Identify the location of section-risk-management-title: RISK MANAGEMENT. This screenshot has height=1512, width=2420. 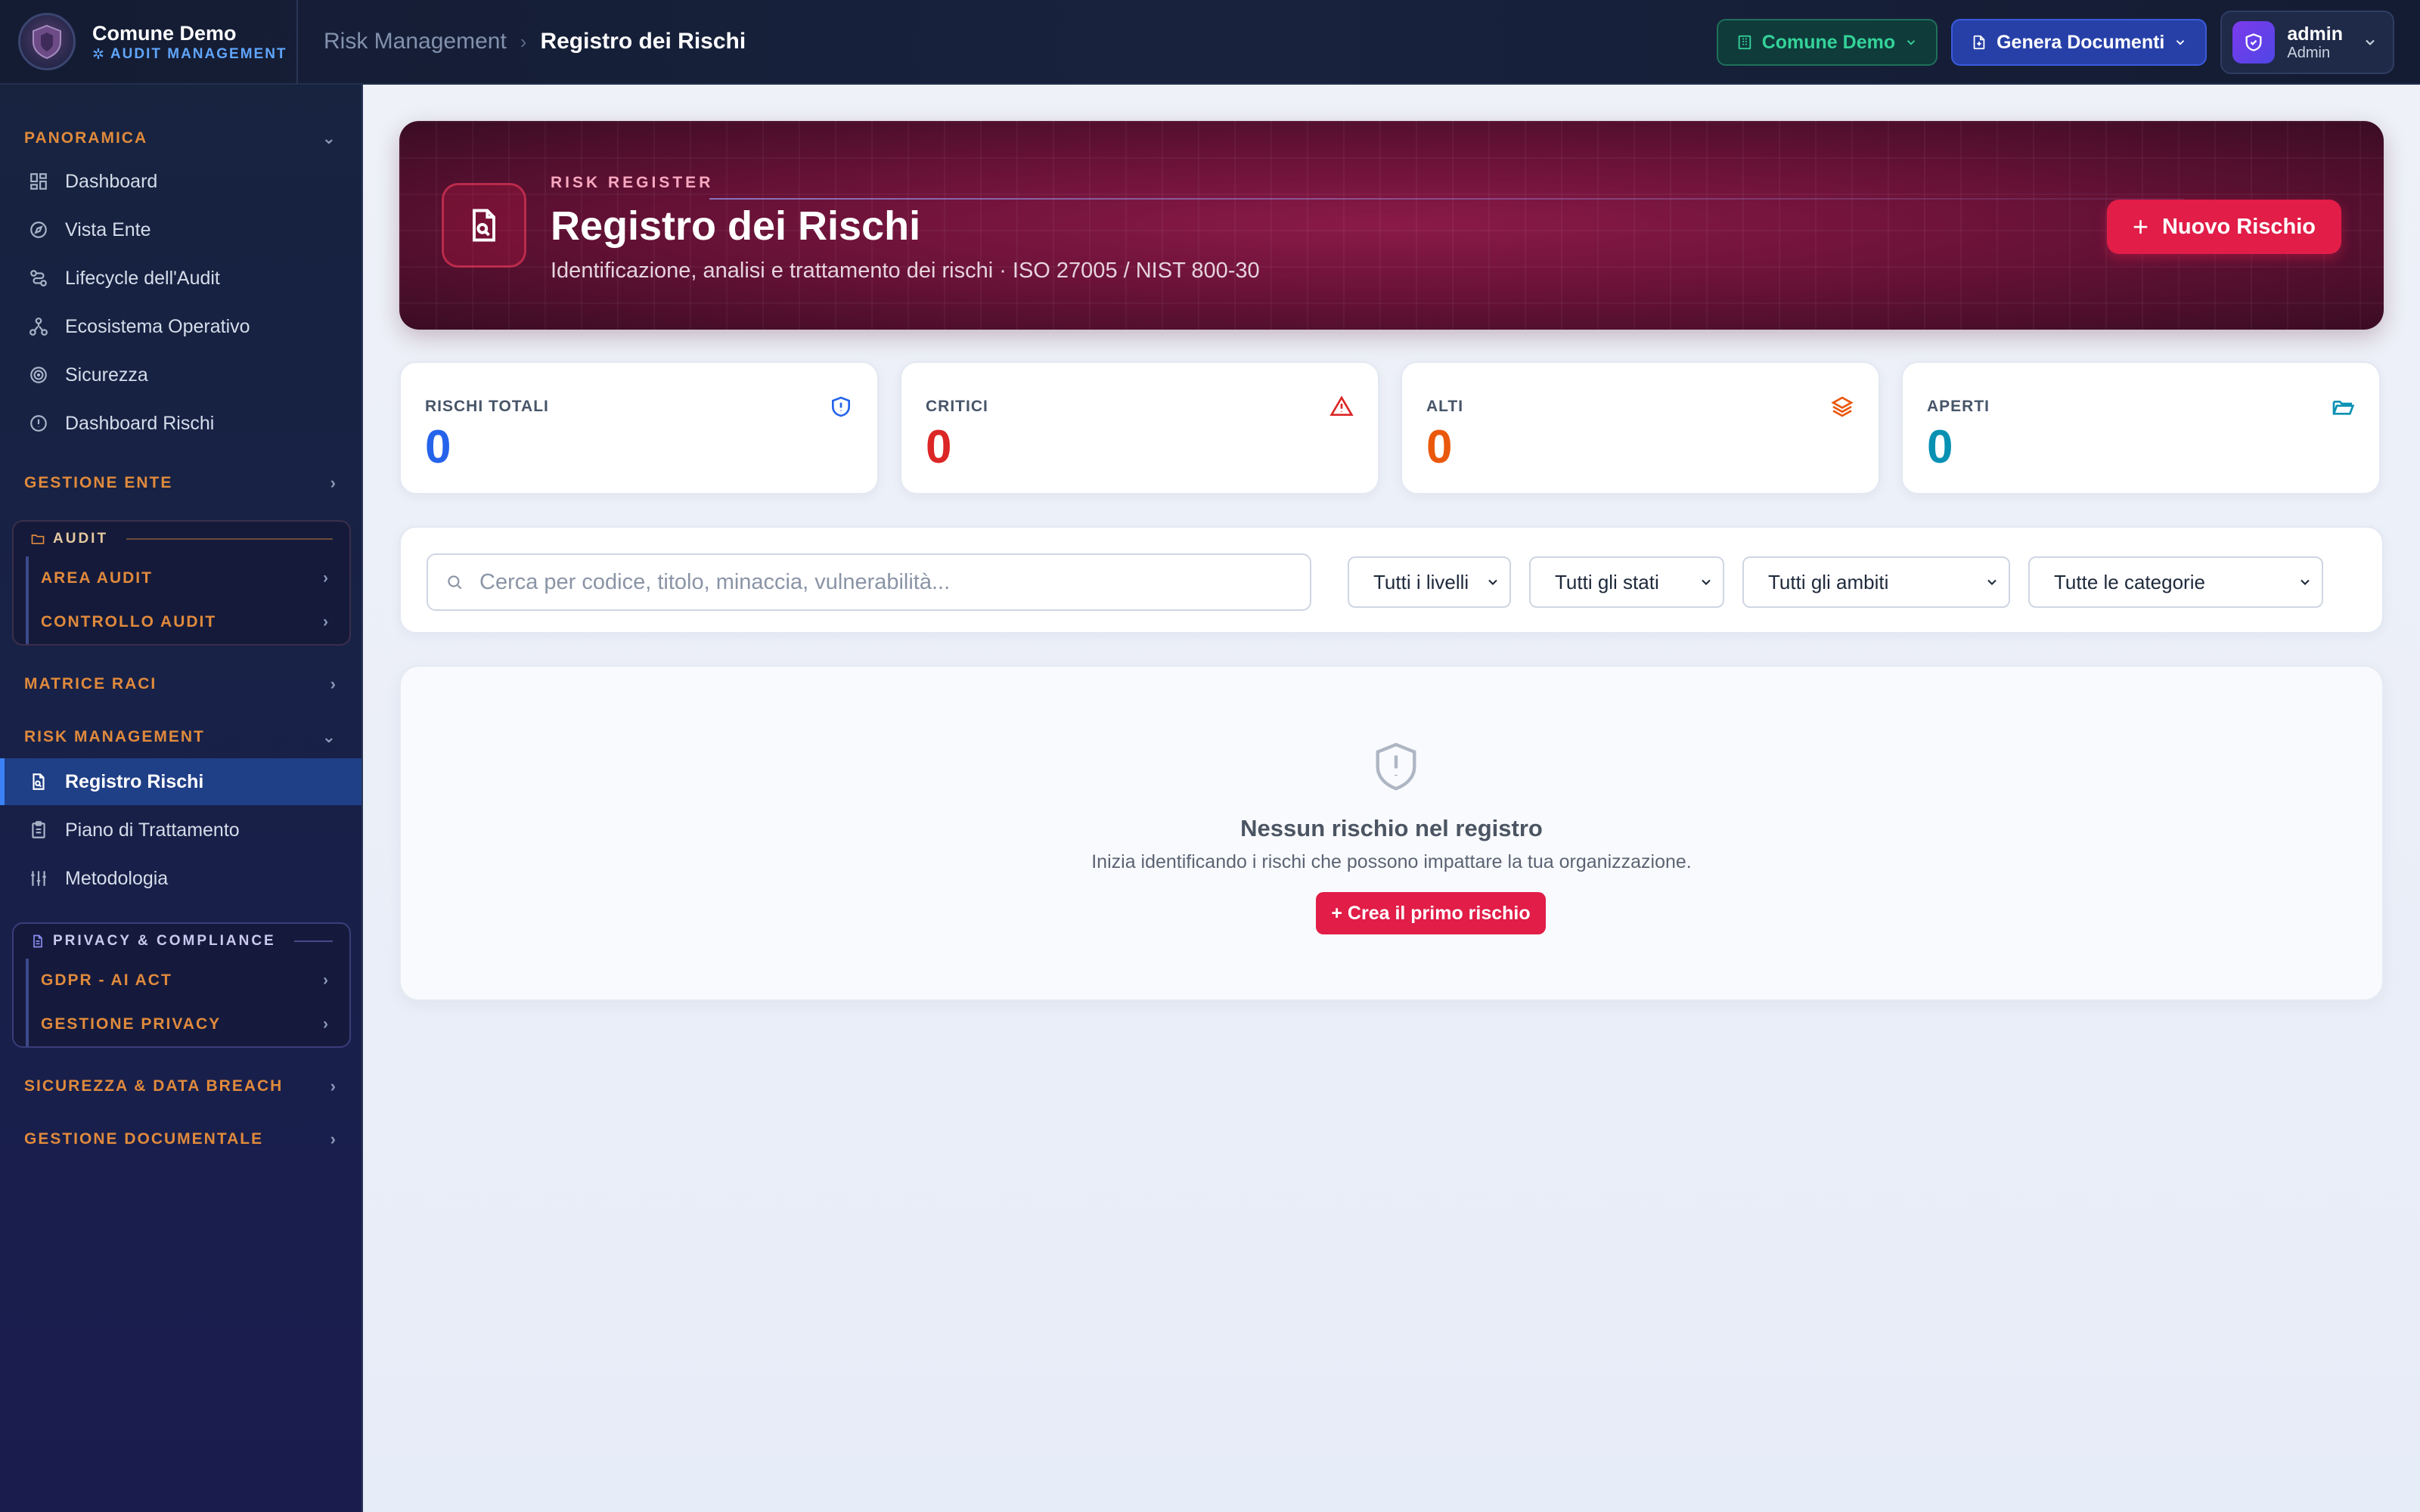
(114, 736).